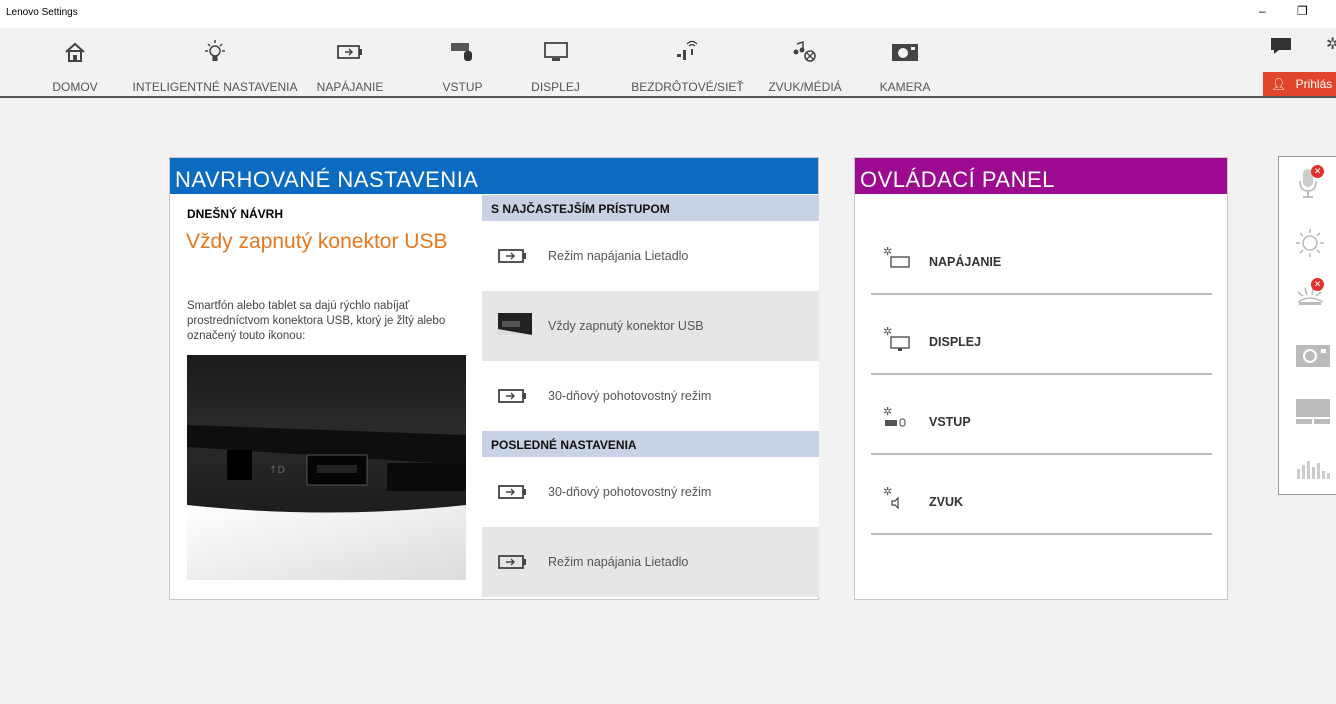 This screenshot has height=704, width=1336. I want to click on nav-label: NAPÁJANIE, so click(350, 87).